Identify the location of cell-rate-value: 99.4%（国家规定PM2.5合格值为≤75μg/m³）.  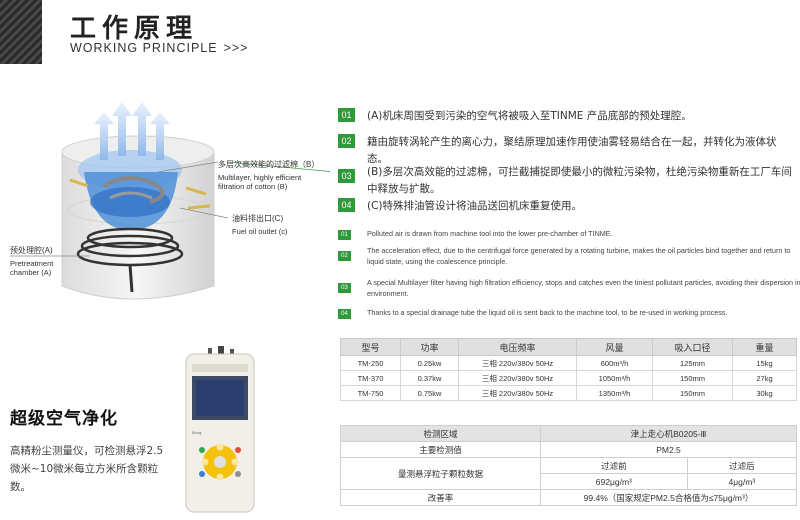
(668, 497).